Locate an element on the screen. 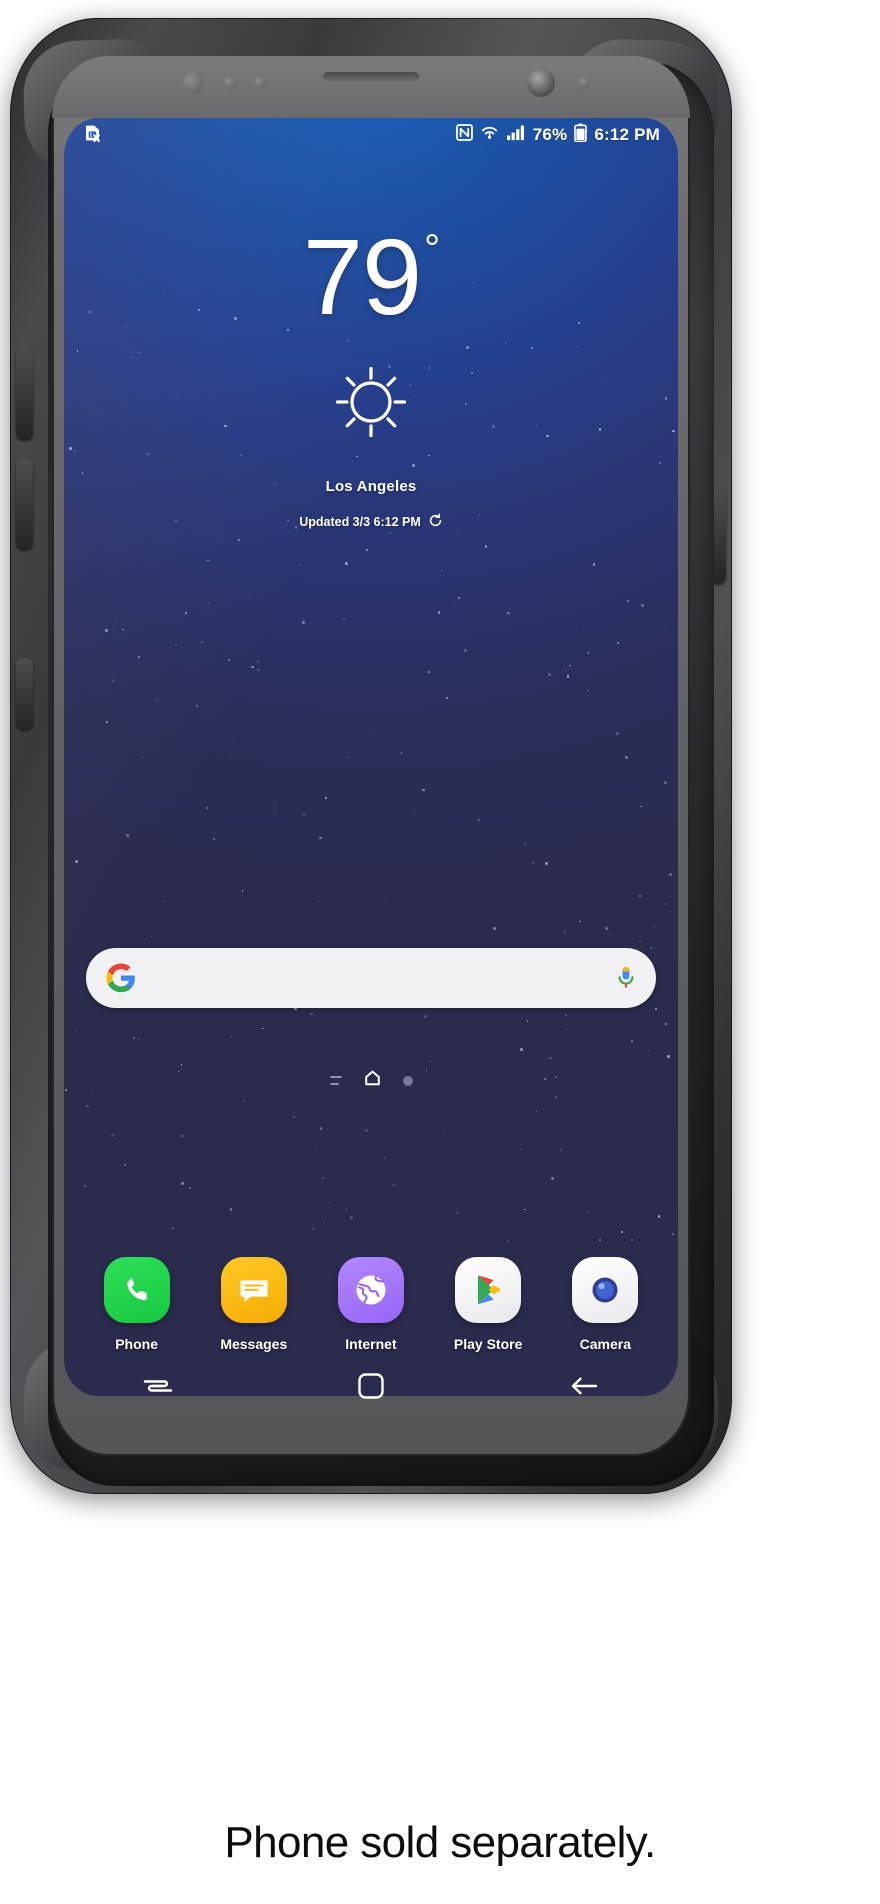  navigation-bar is located at coordinates (371, 1386).